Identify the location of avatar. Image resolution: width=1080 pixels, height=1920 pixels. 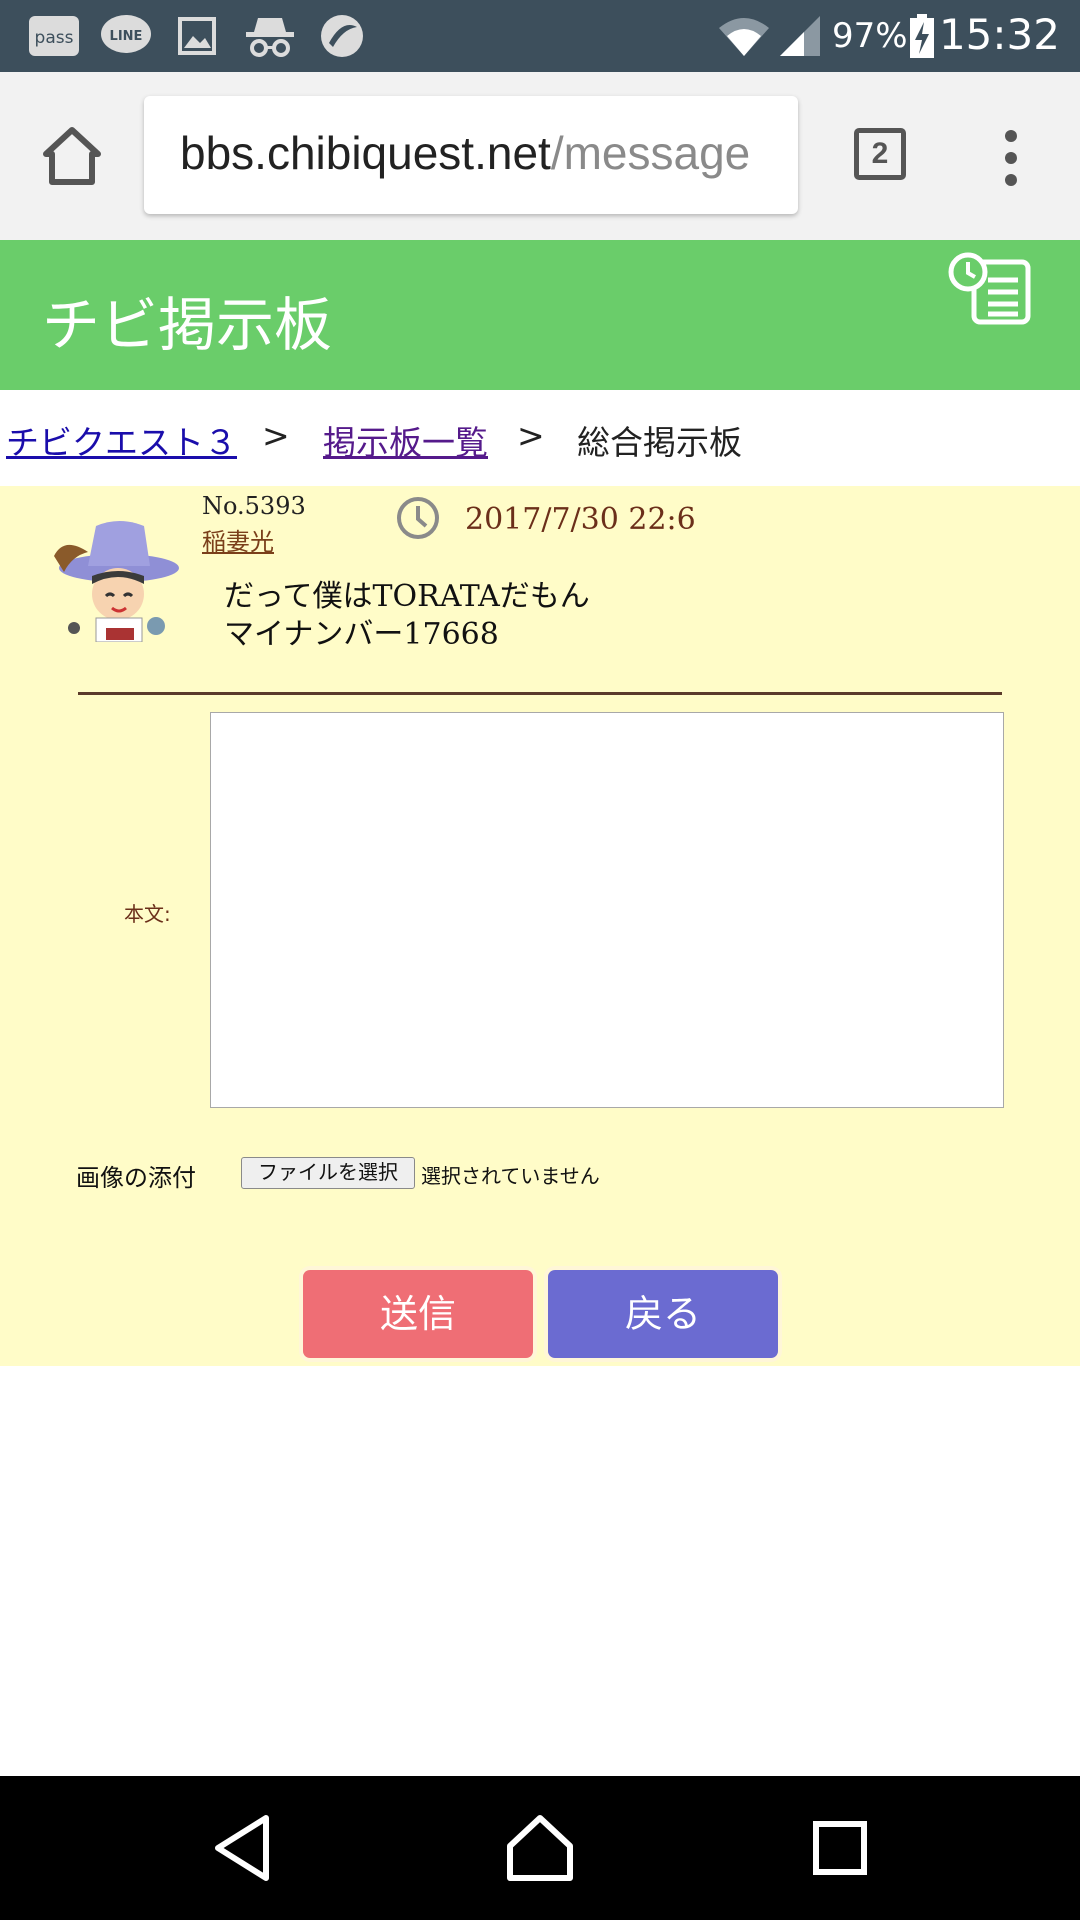
(114, 579).